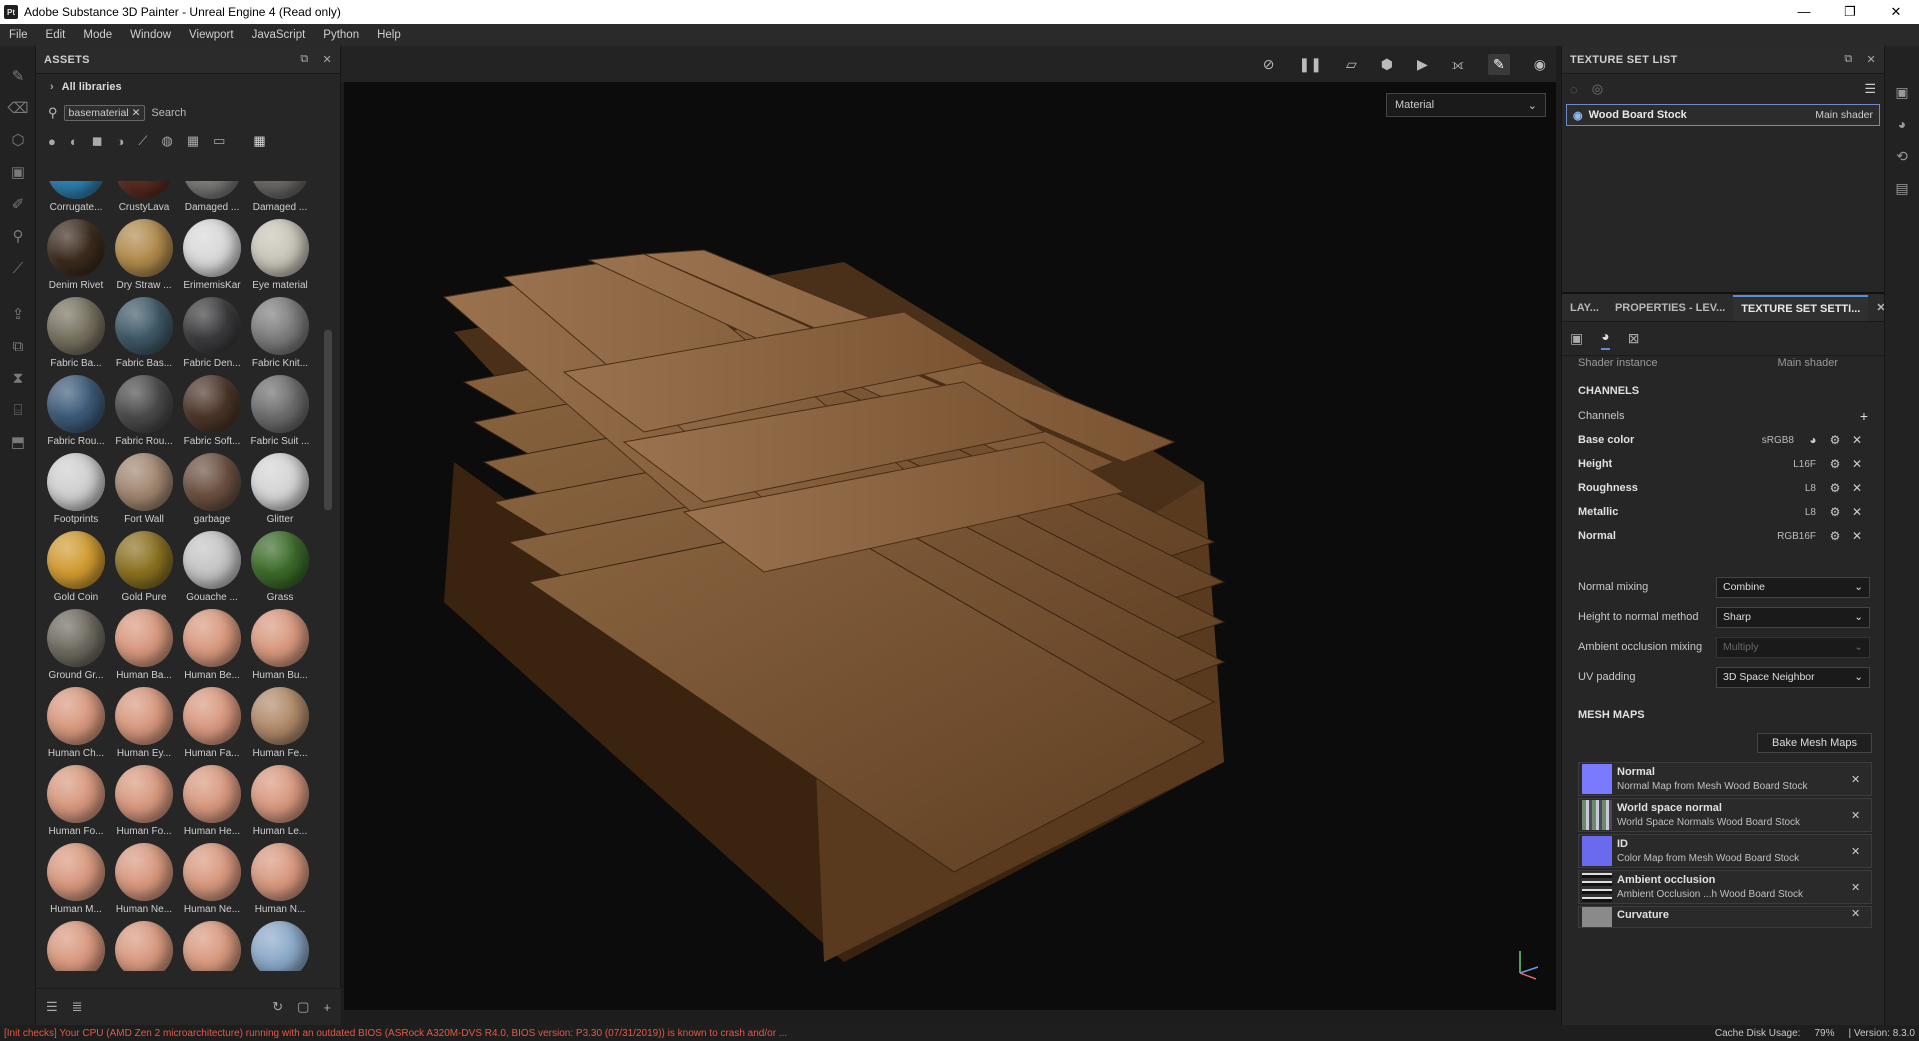  I want to click on shelf-icon: ⧉, so click(18, 346).